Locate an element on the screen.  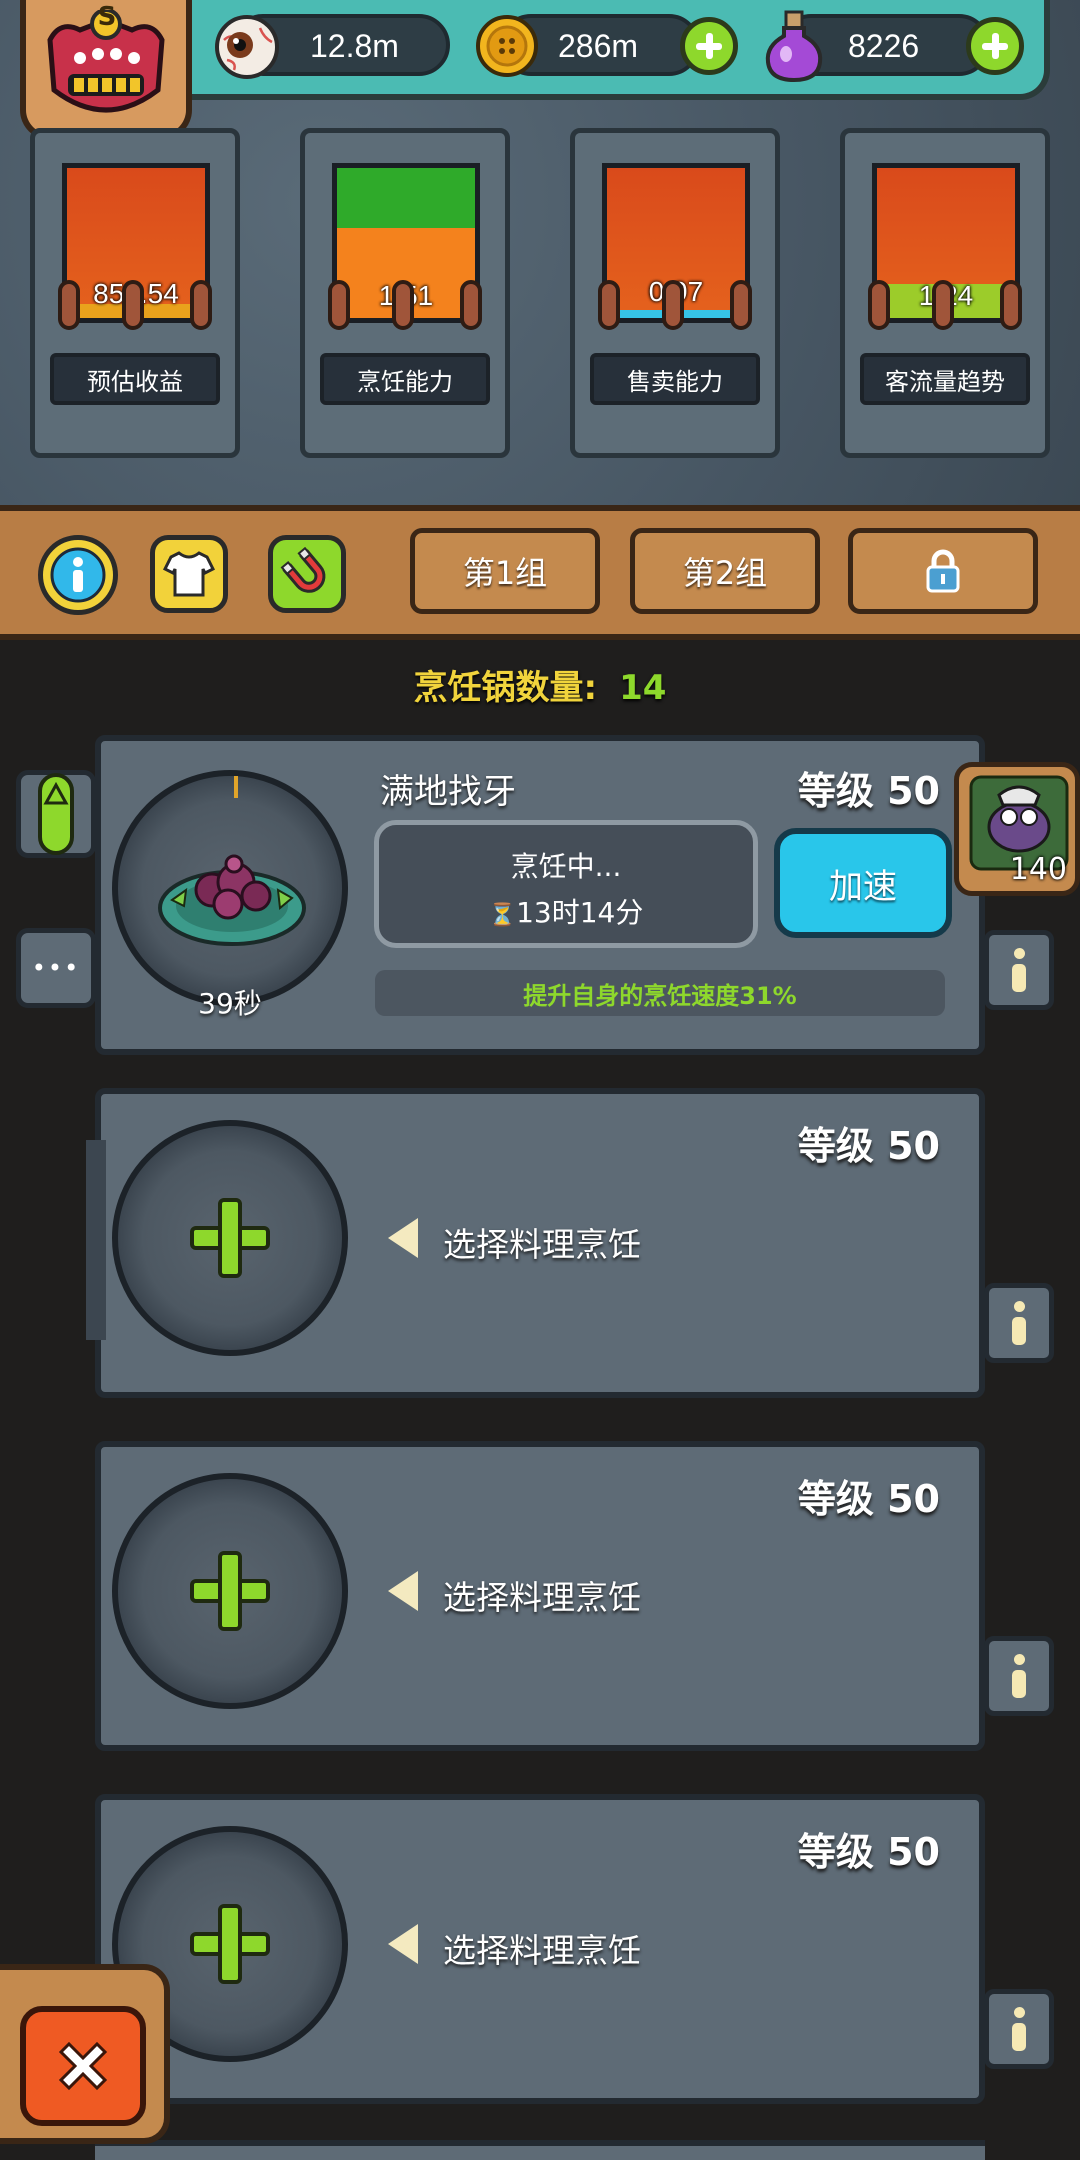
info-button is located at coordinates (78, 575).